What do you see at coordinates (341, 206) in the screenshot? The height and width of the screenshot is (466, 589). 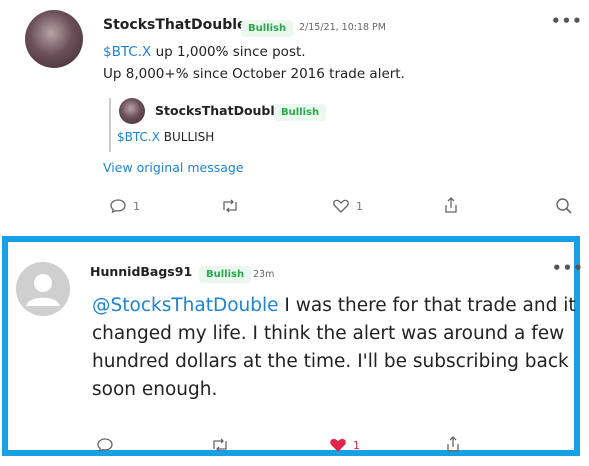 I see `heart-icon` at bounding box center [341, 206].